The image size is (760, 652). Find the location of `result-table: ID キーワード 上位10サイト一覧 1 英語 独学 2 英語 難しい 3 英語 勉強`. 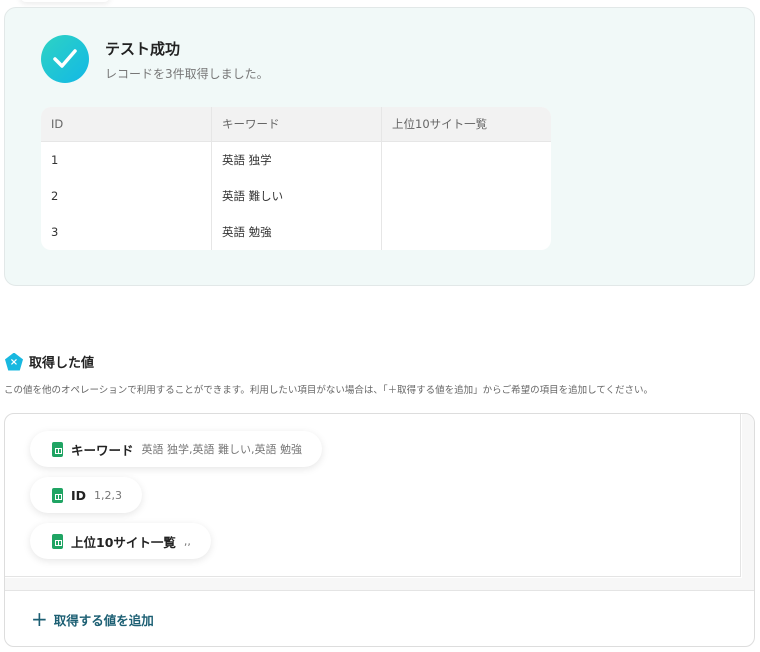

result-table: ID キーワード 上位10サイト一覧 1 英語 独学 2 英語 難しい 3 英語 勉強 is located at coordinates (296, 178).